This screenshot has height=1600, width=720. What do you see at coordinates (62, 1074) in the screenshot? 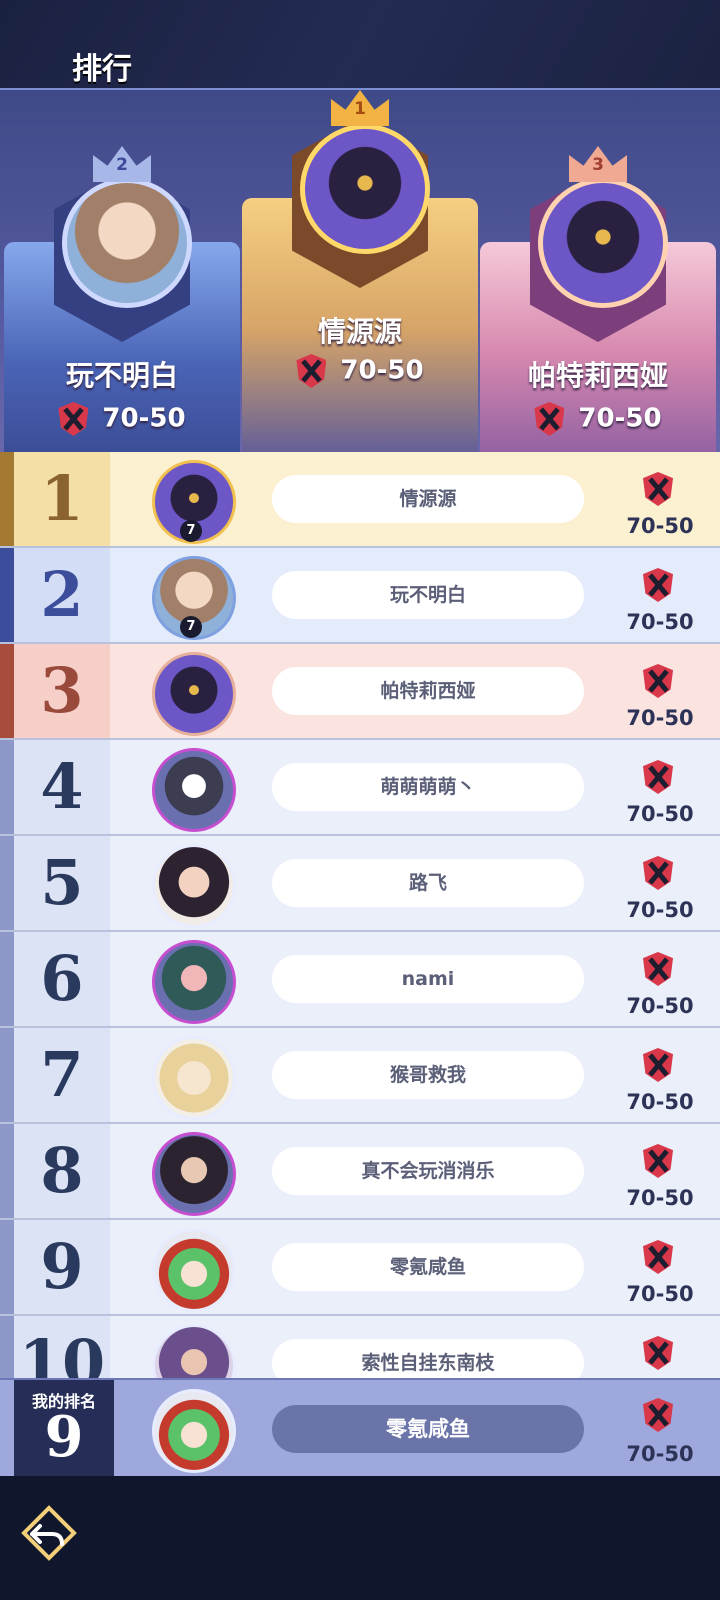
I see `rank-number: 7` at bounding box center [62, 1074].